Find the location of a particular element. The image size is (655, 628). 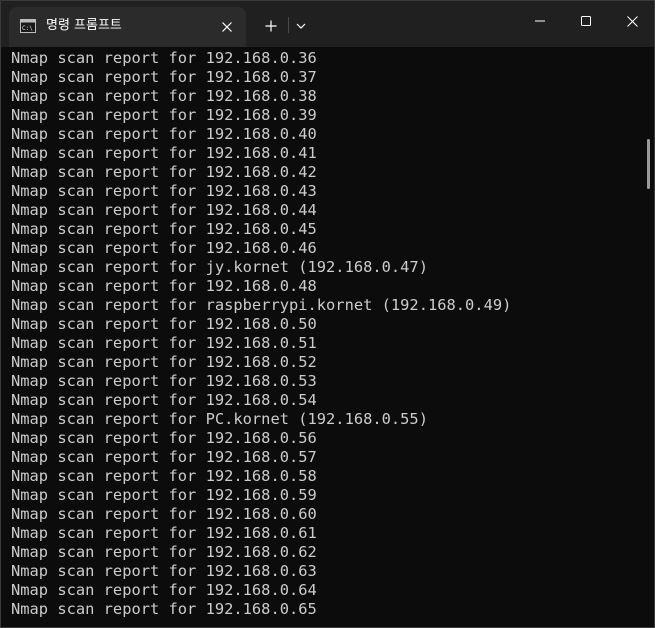

terminal-line: Nmap scan report for 192.168.0.61 is located at coordinates (164, 533).